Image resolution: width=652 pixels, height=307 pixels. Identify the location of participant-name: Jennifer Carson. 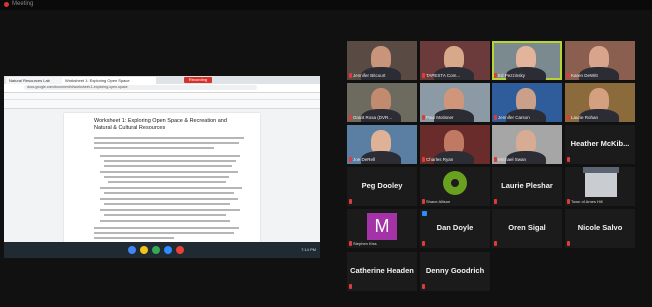
(514, 117).